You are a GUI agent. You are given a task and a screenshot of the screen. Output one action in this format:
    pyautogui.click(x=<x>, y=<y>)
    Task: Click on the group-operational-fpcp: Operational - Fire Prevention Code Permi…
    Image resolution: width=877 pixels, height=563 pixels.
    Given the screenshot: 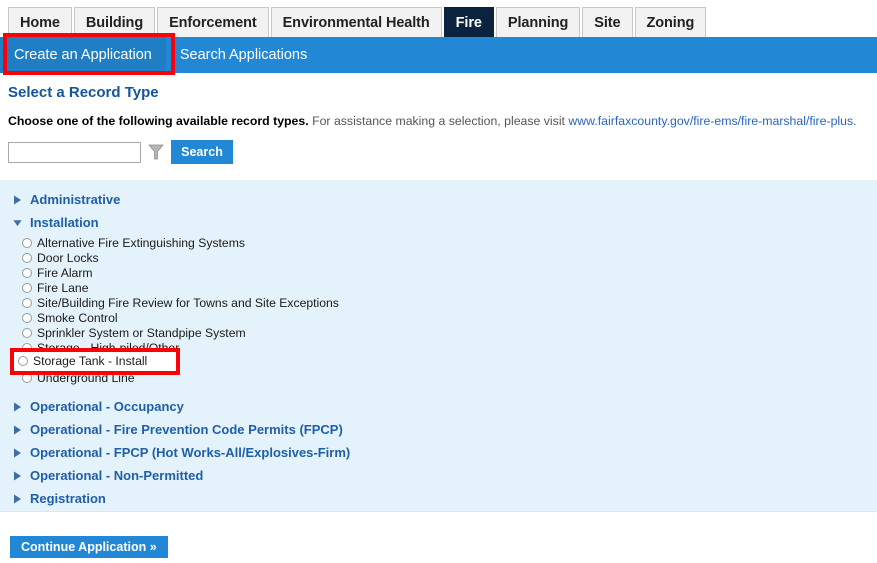 What is the action you would take?
    pyautogui.click(x=438, y=429)
    